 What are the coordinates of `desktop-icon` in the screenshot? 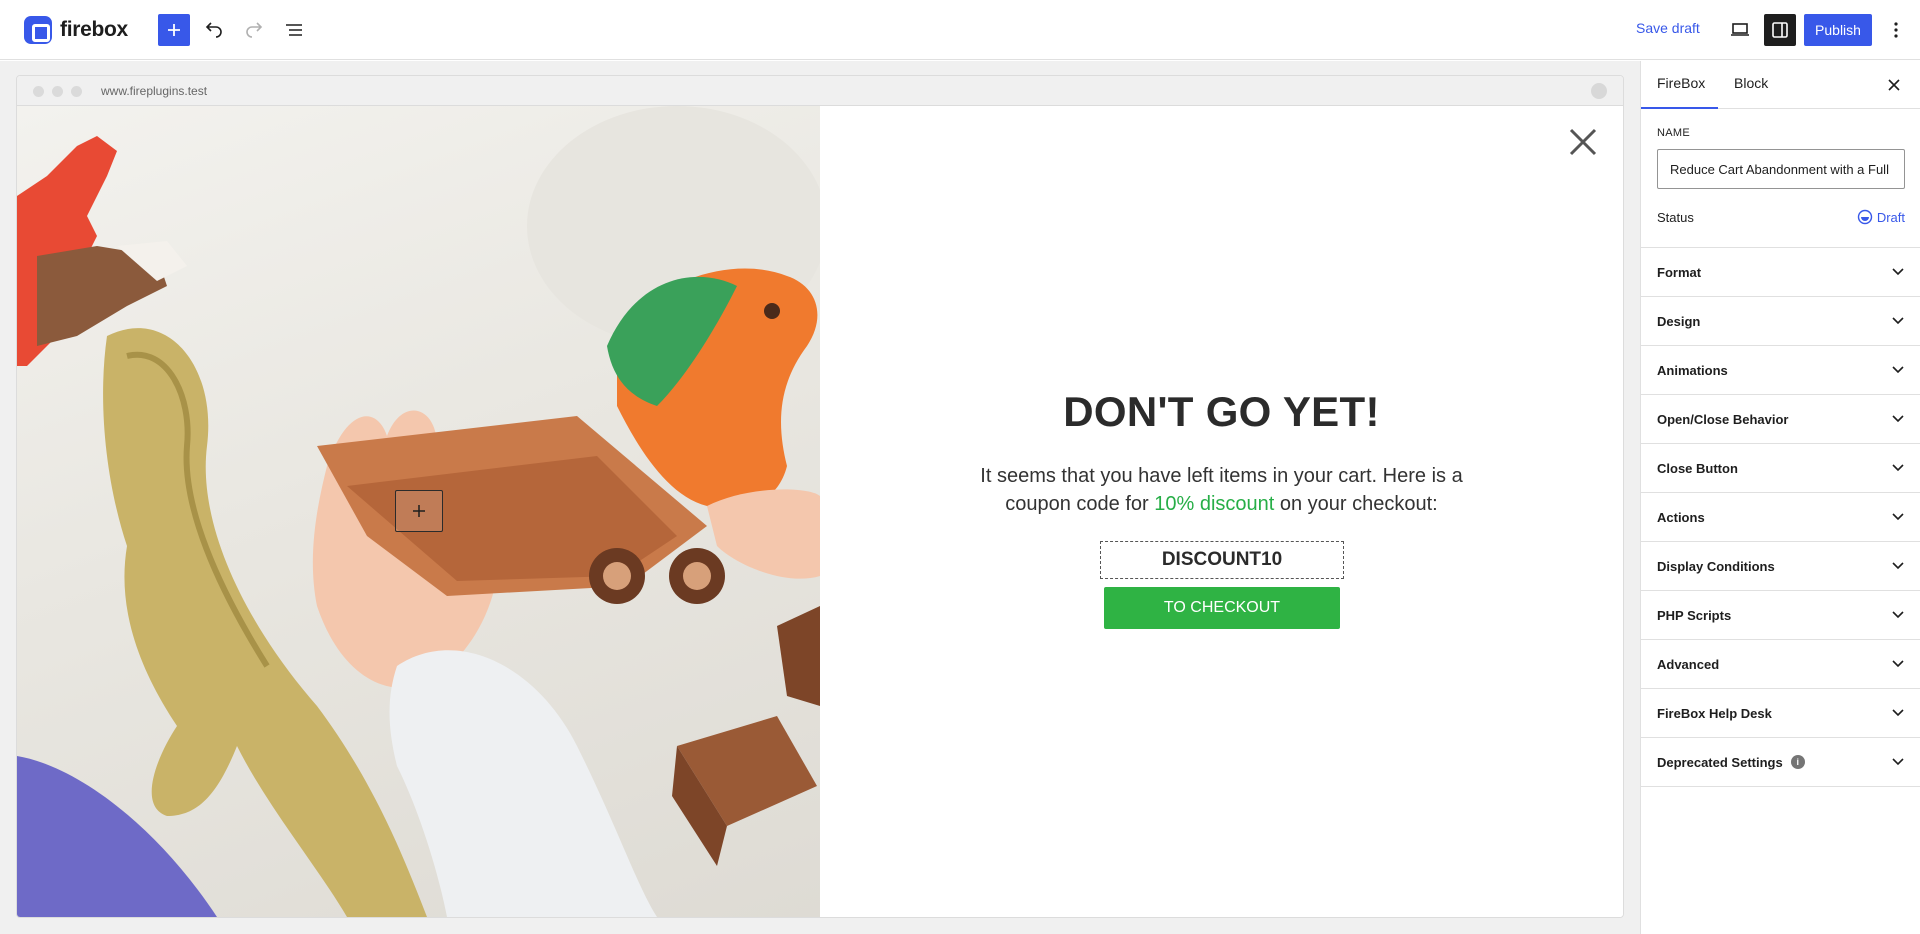 It's located at (1740, 29).